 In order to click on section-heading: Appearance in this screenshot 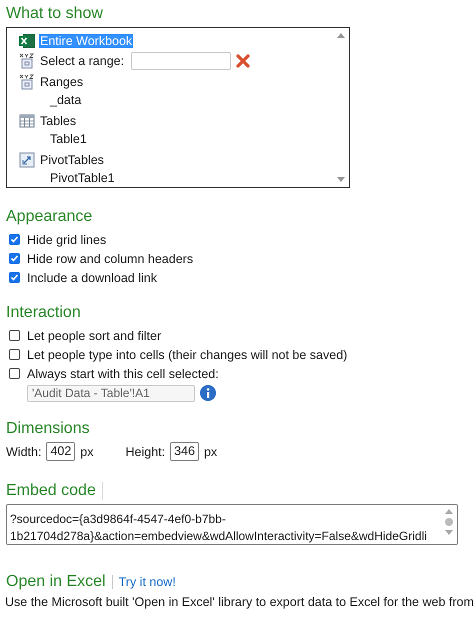, I will do `click(49, 217)`.